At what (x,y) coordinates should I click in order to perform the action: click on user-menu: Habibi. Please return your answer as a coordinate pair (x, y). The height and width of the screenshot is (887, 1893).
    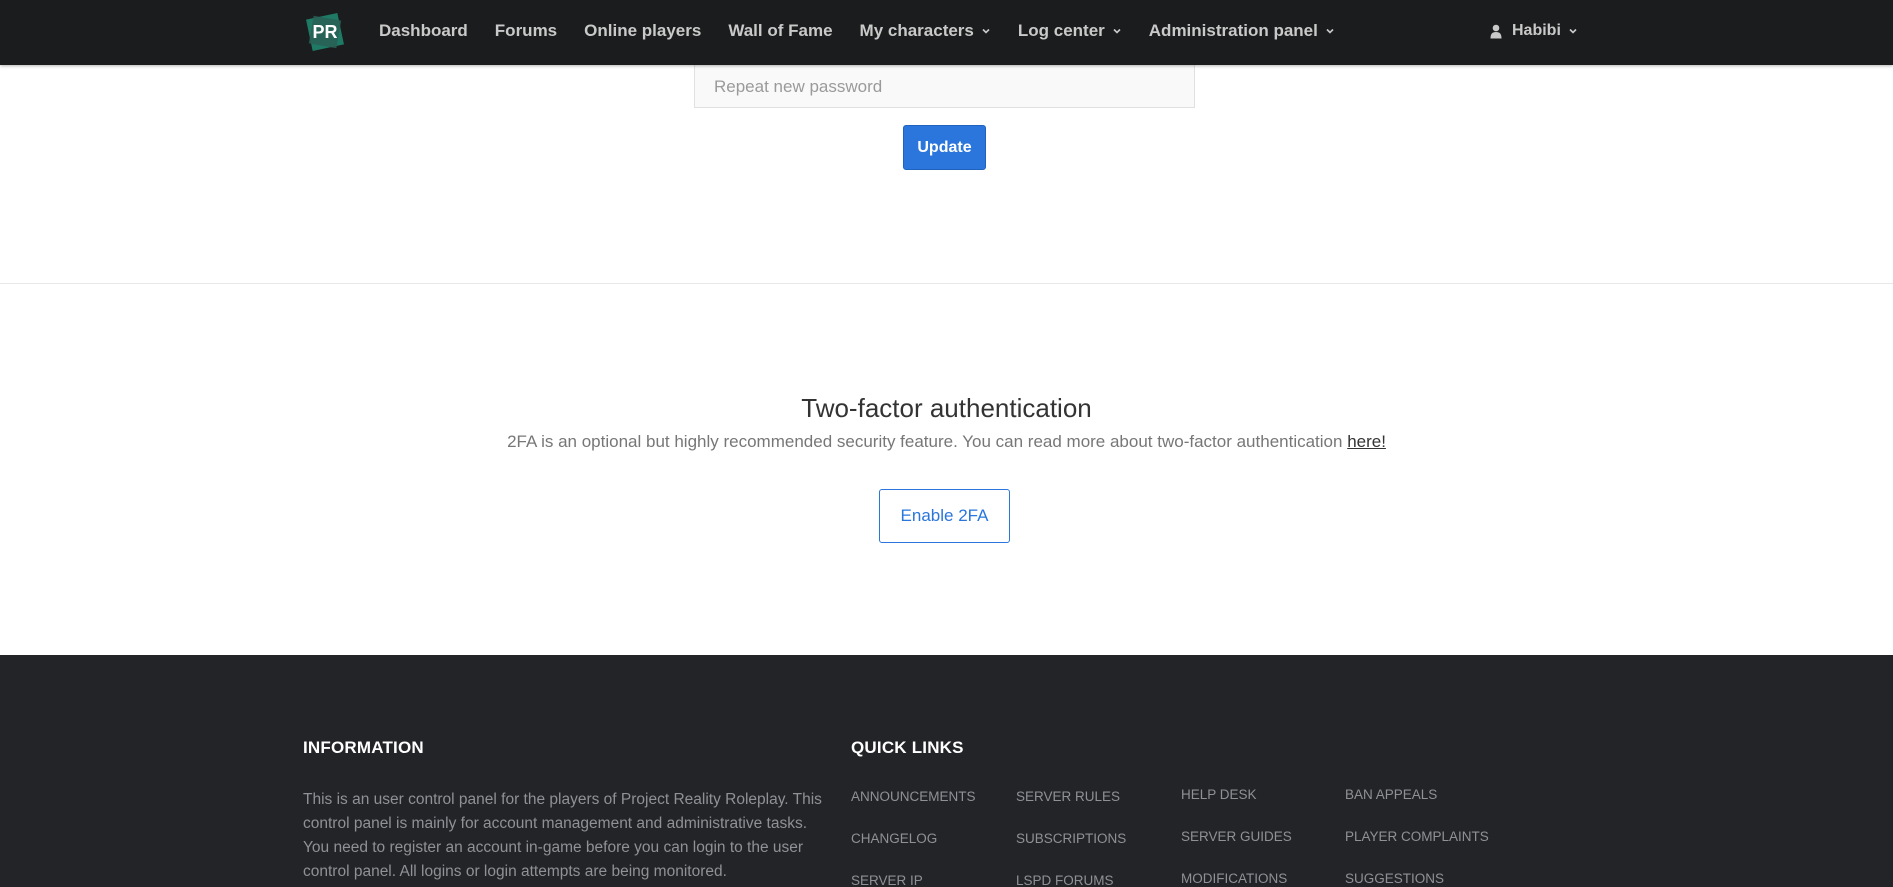
    Looking at the image, I should click on (1534, 31).